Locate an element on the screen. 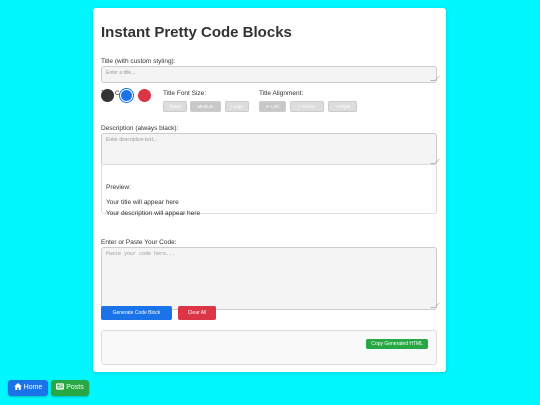  color-swatch-red is located at coordinates (144, 95).